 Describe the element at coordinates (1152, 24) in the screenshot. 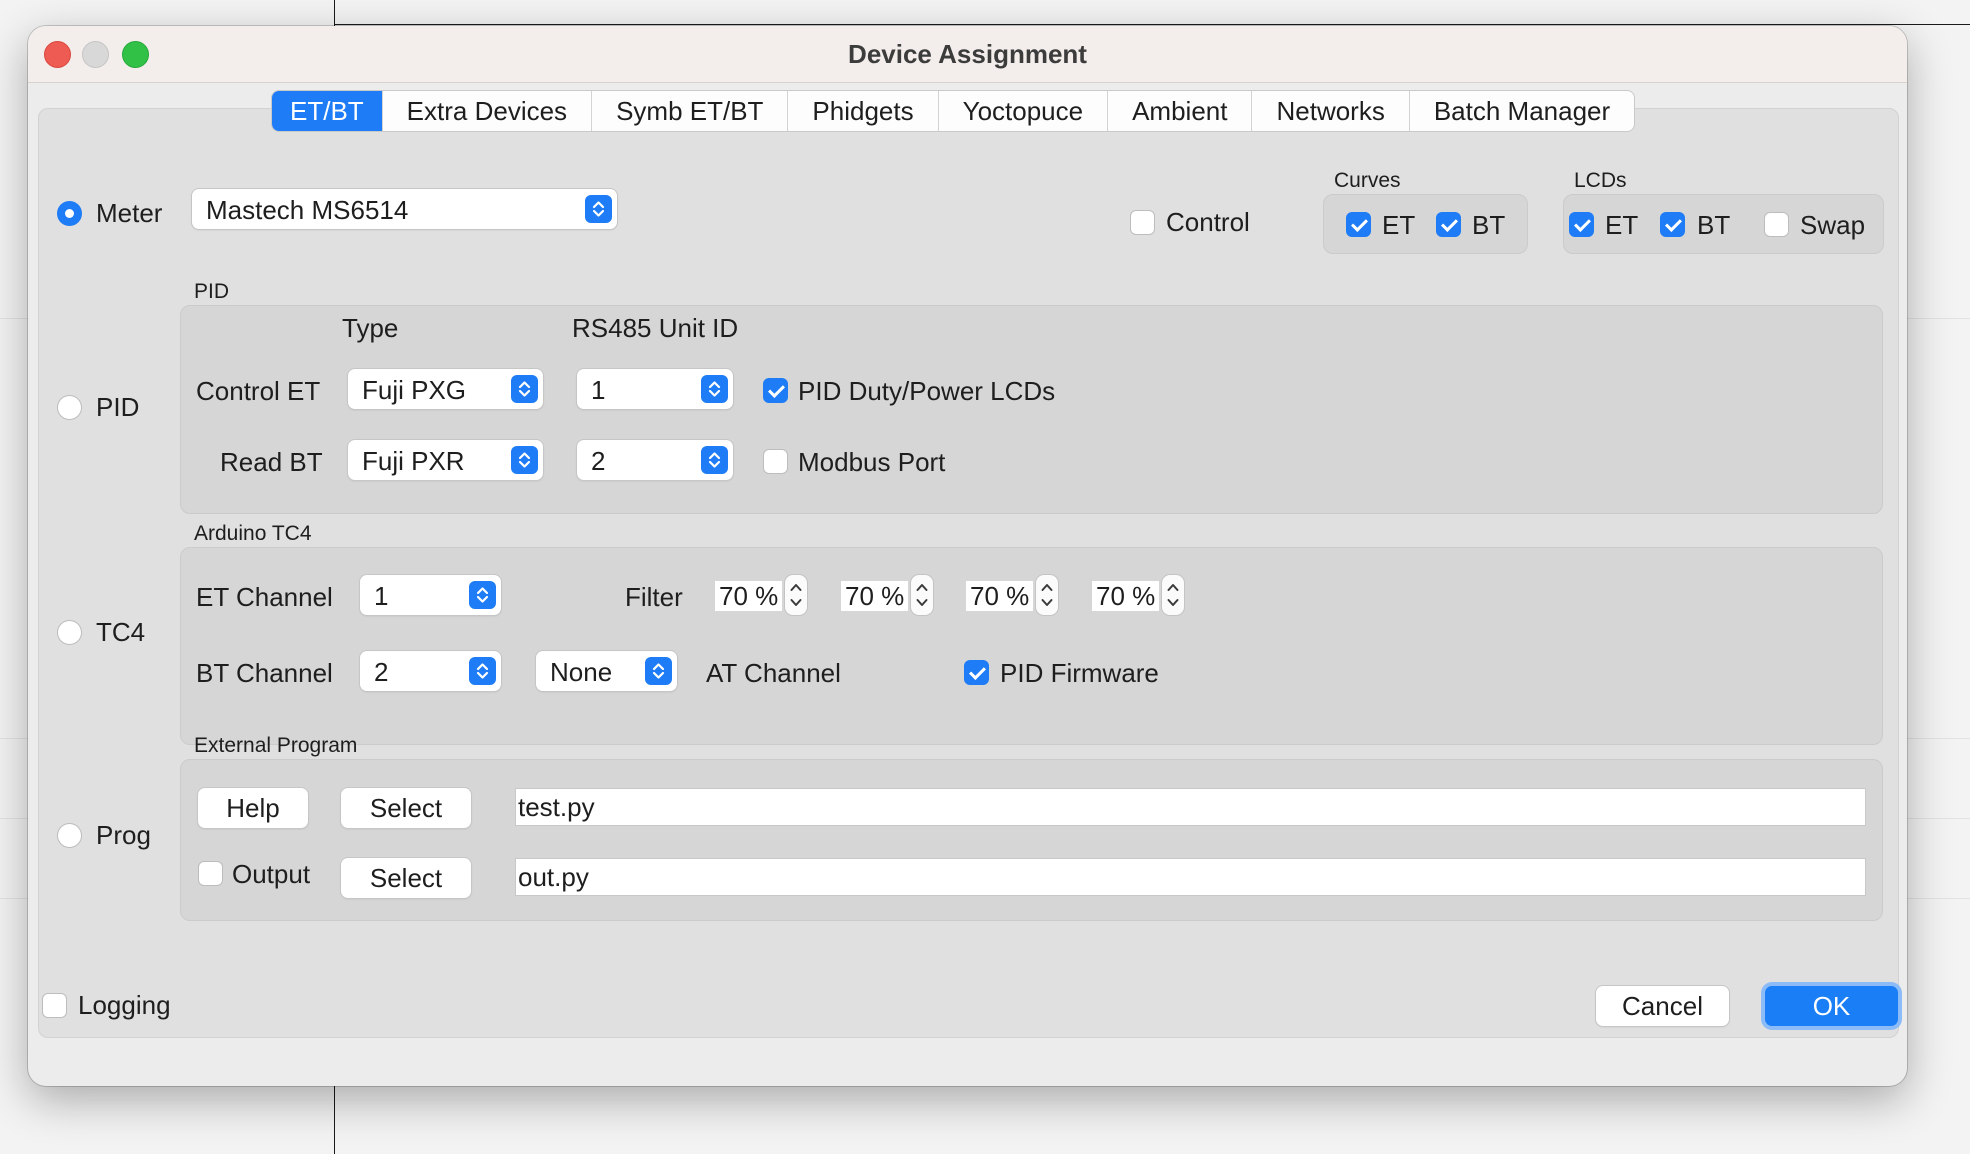

I see `background-rule` at that location.